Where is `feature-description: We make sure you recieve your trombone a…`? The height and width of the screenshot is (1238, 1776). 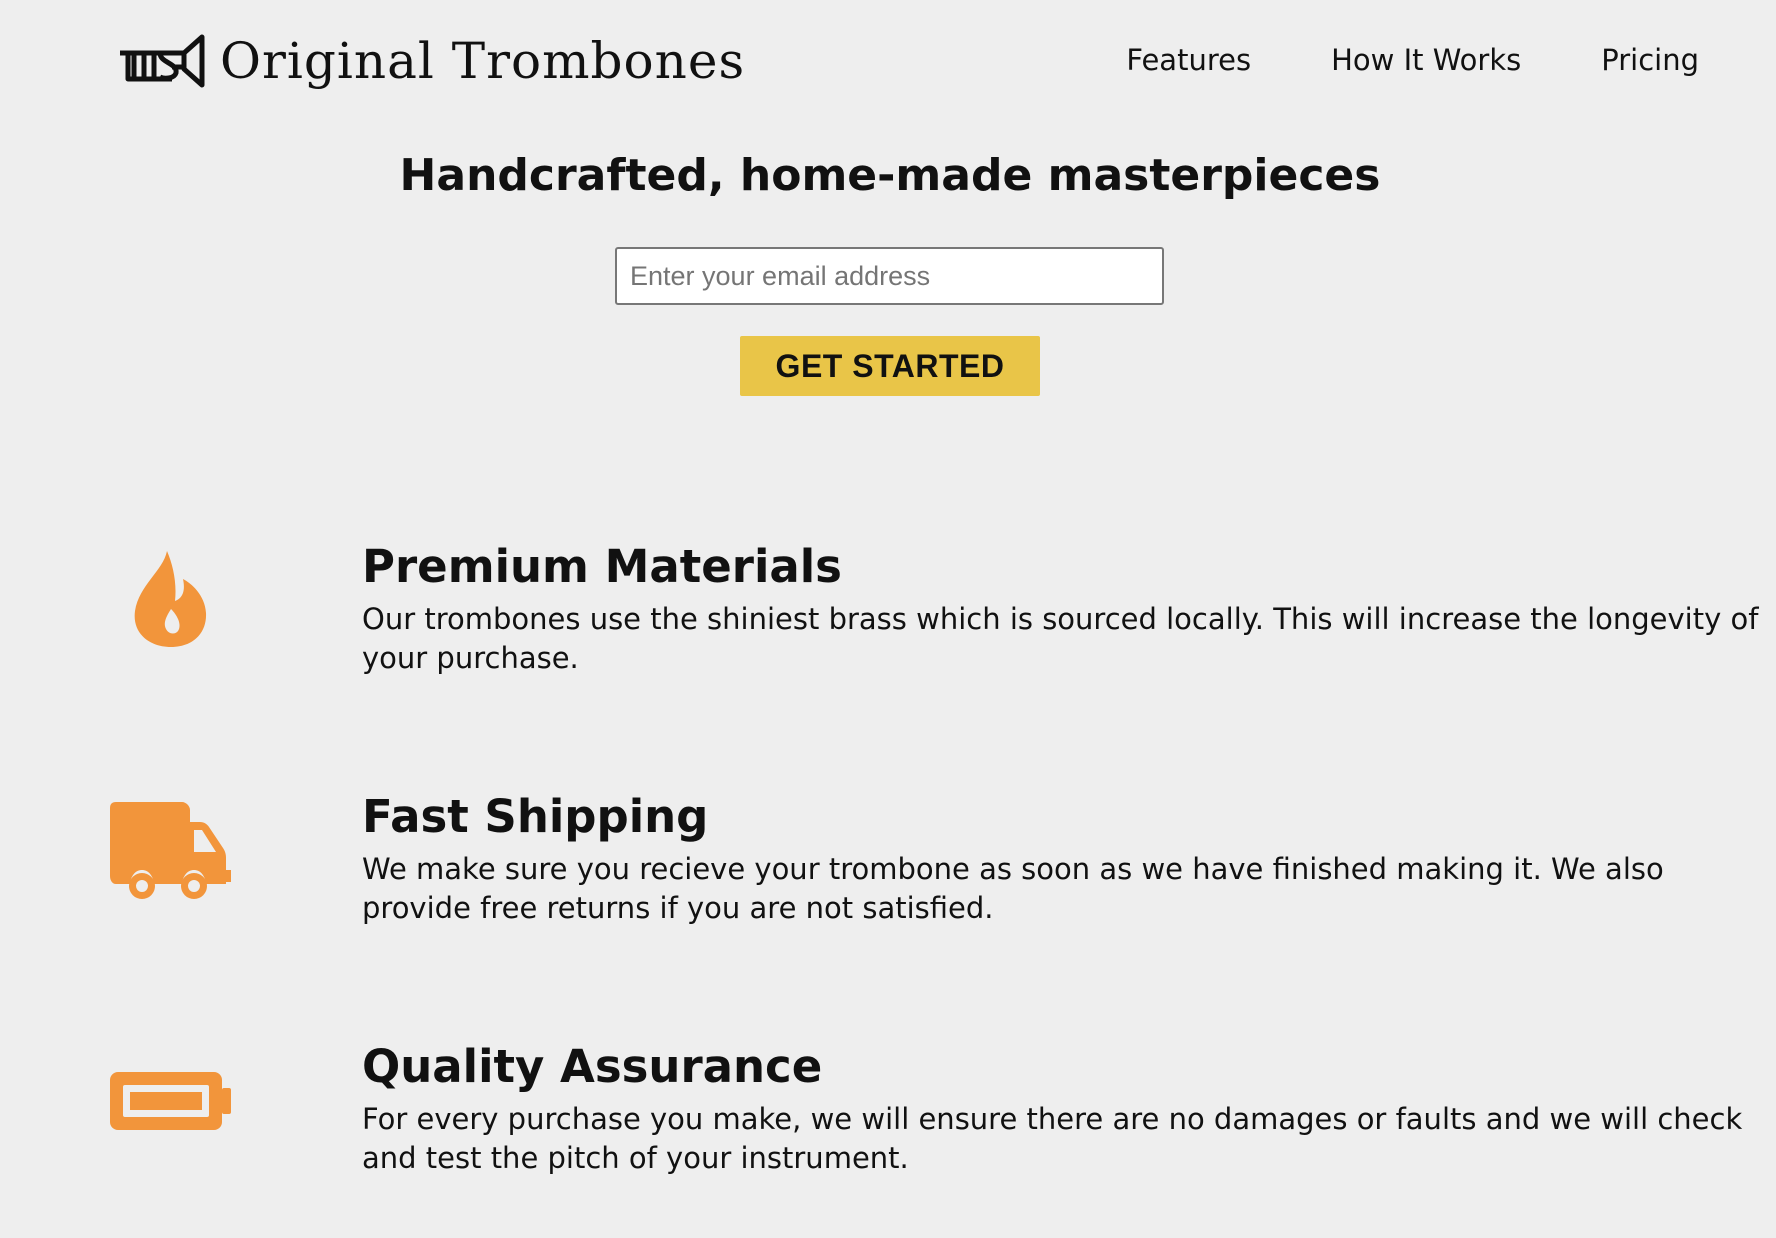 feature-description: We make sure you recieve your trombone a… is located at coordinates (1013, 888).